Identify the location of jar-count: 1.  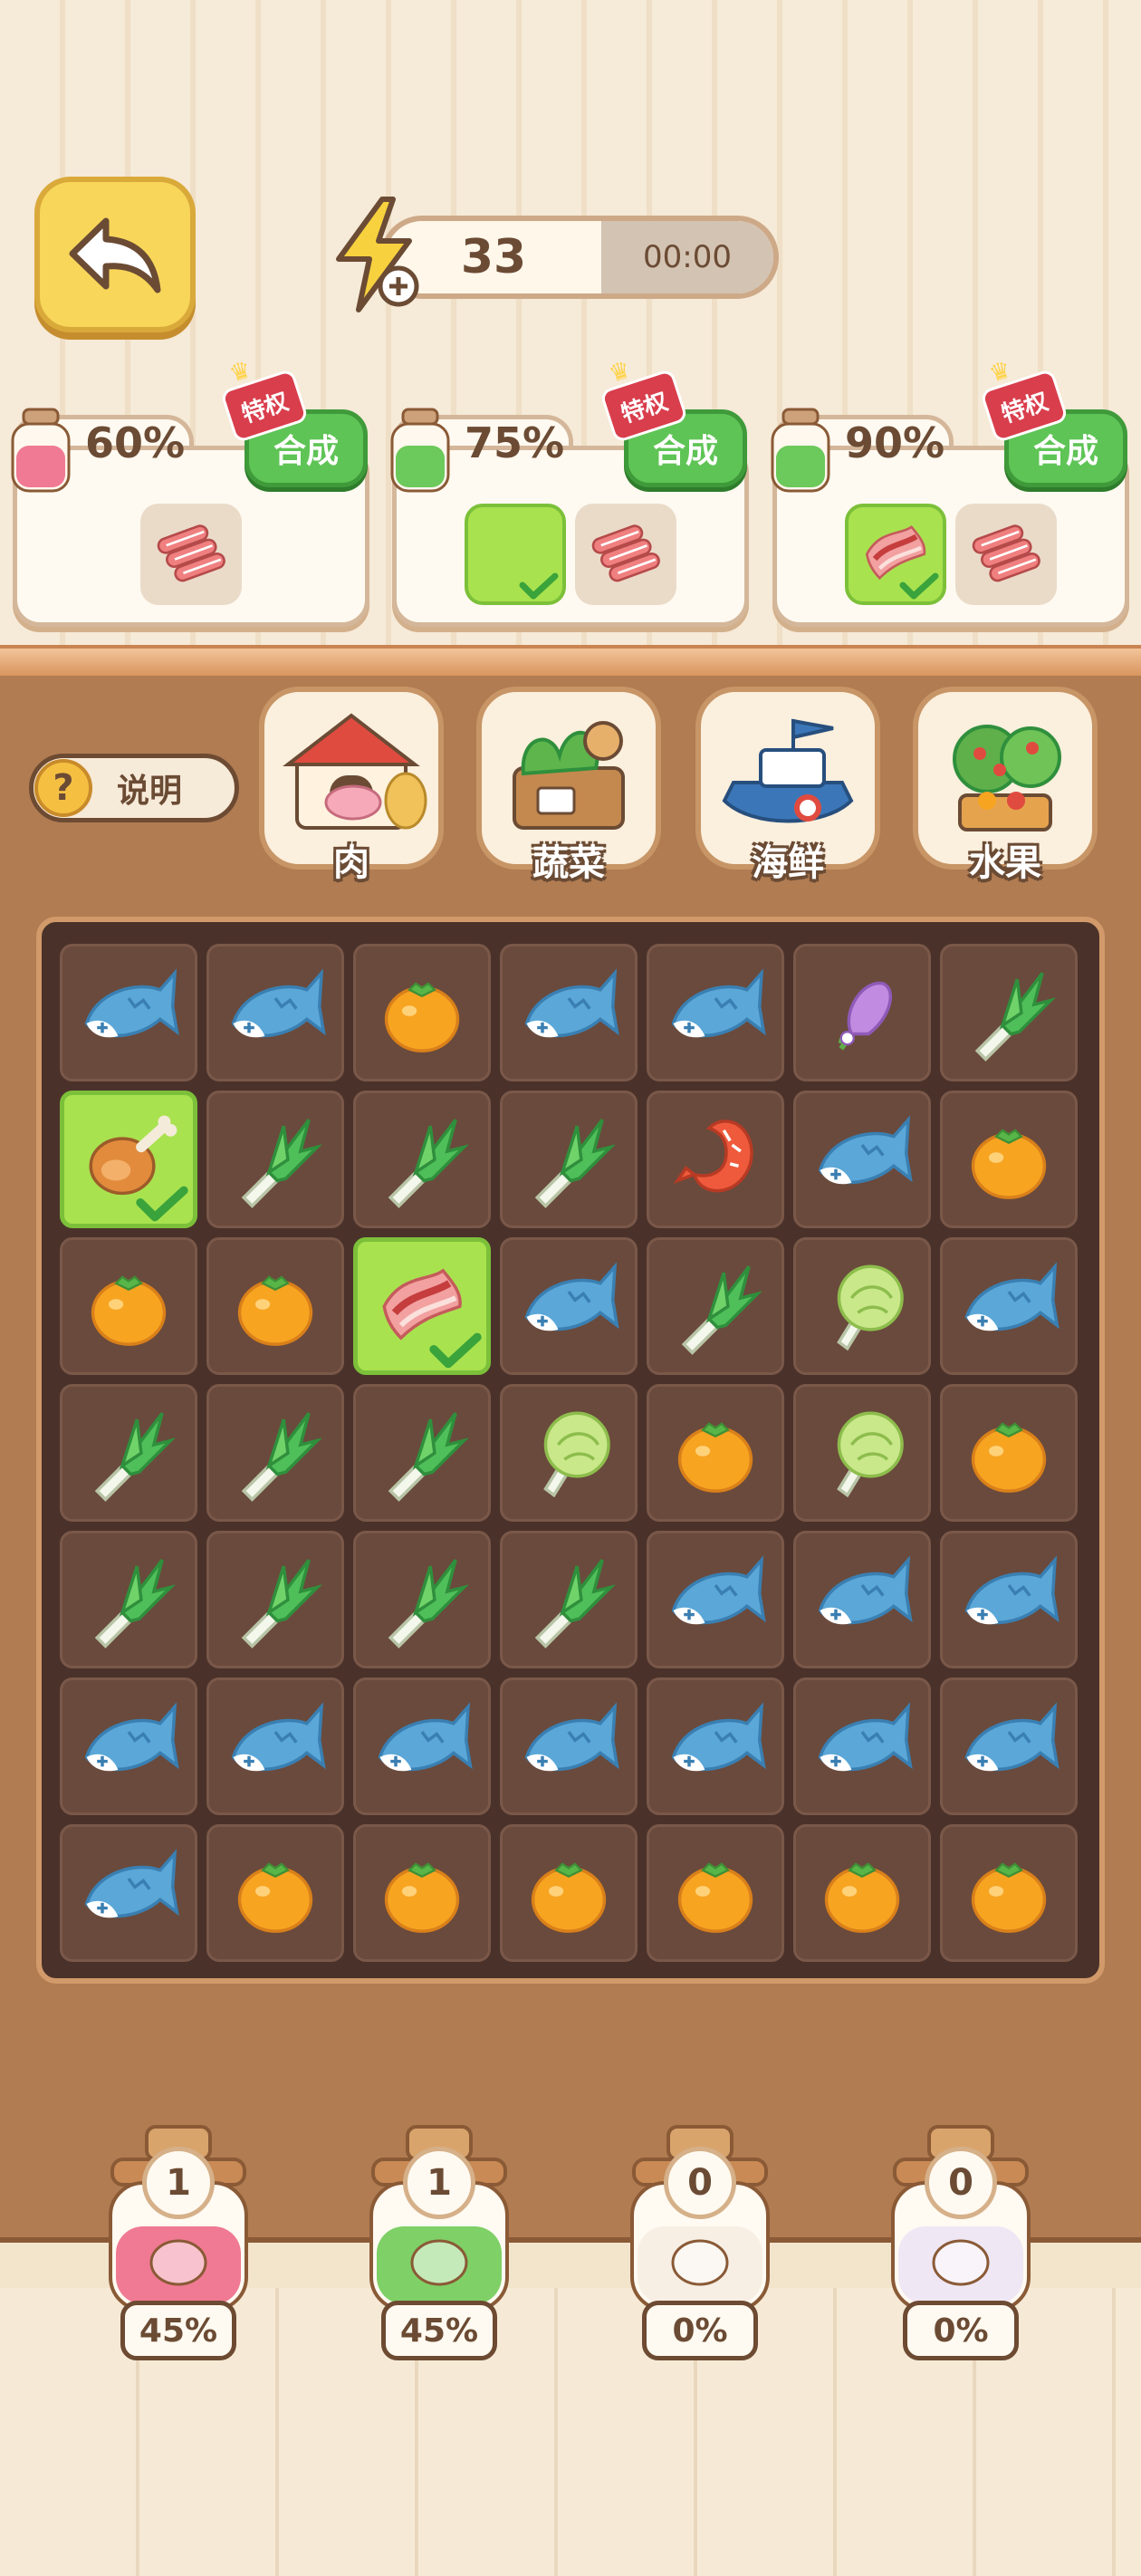
(178, 2183).